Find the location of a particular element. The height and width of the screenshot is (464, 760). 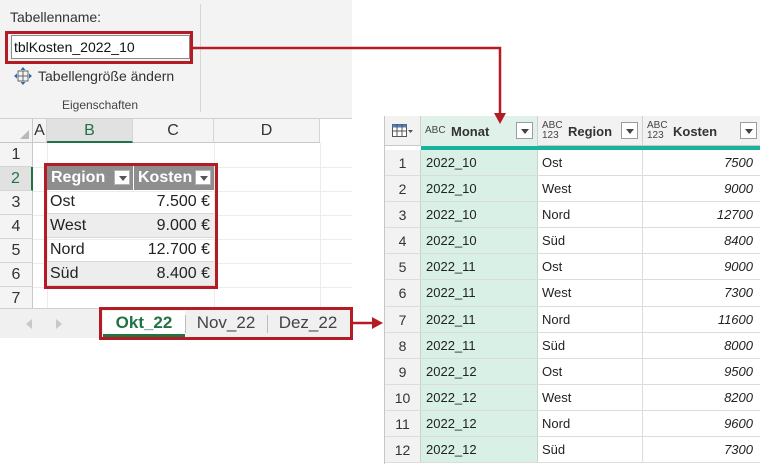

cell-kosten: 7500 is located at coordinates (701, 162).